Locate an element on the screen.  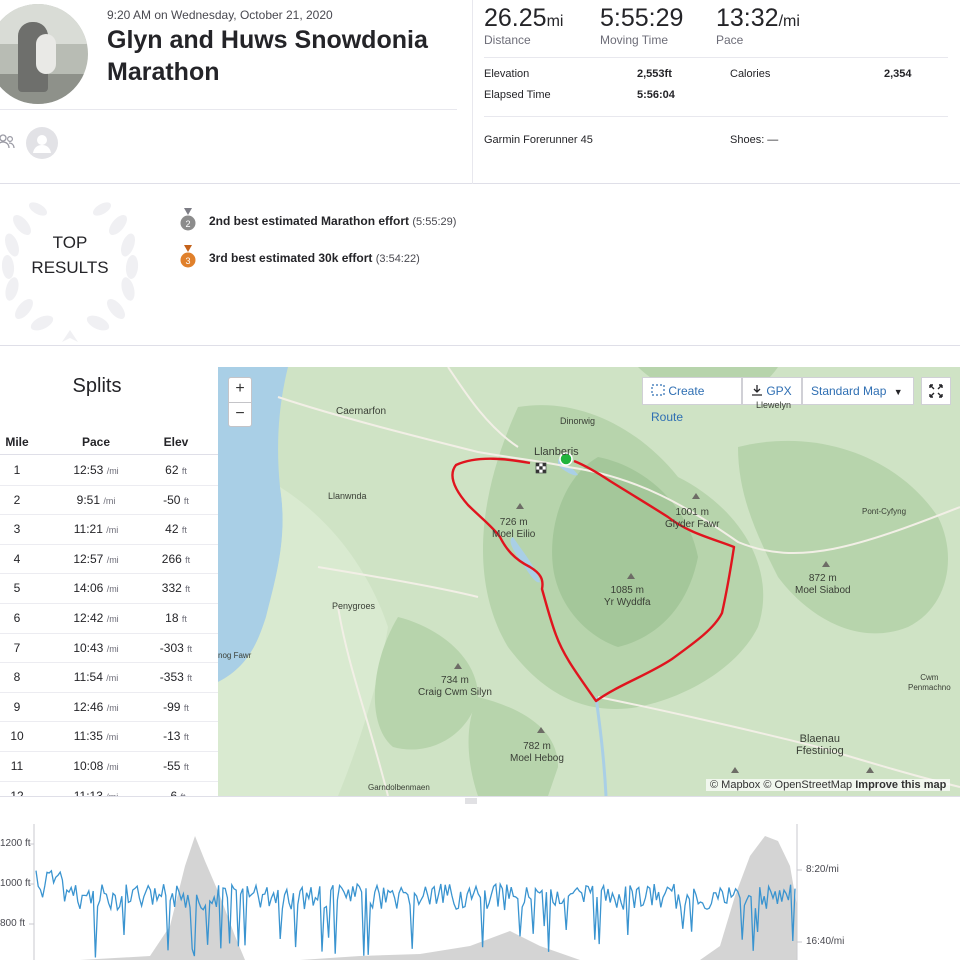
distance-label: Distance is located at coordinates (507, 40).